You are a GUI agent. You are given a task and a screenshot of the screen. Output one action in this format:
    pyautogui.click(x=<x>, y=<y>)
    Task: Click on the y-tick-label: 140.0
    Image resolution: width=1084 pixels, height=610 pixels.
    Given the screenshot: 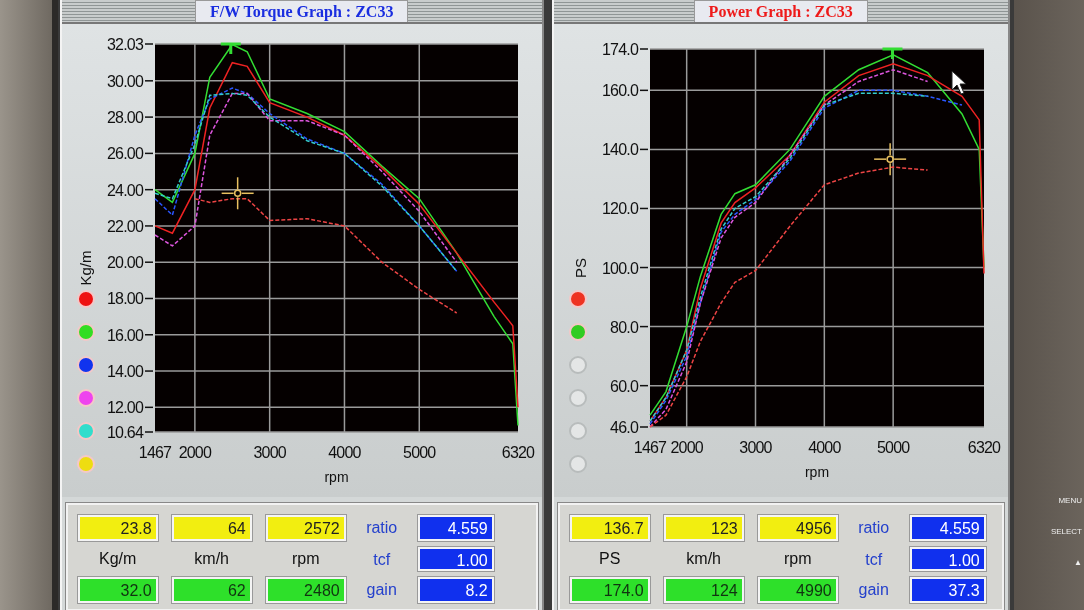 What is the action you would take?
    pyautogui.click(x=619, y=150)
    